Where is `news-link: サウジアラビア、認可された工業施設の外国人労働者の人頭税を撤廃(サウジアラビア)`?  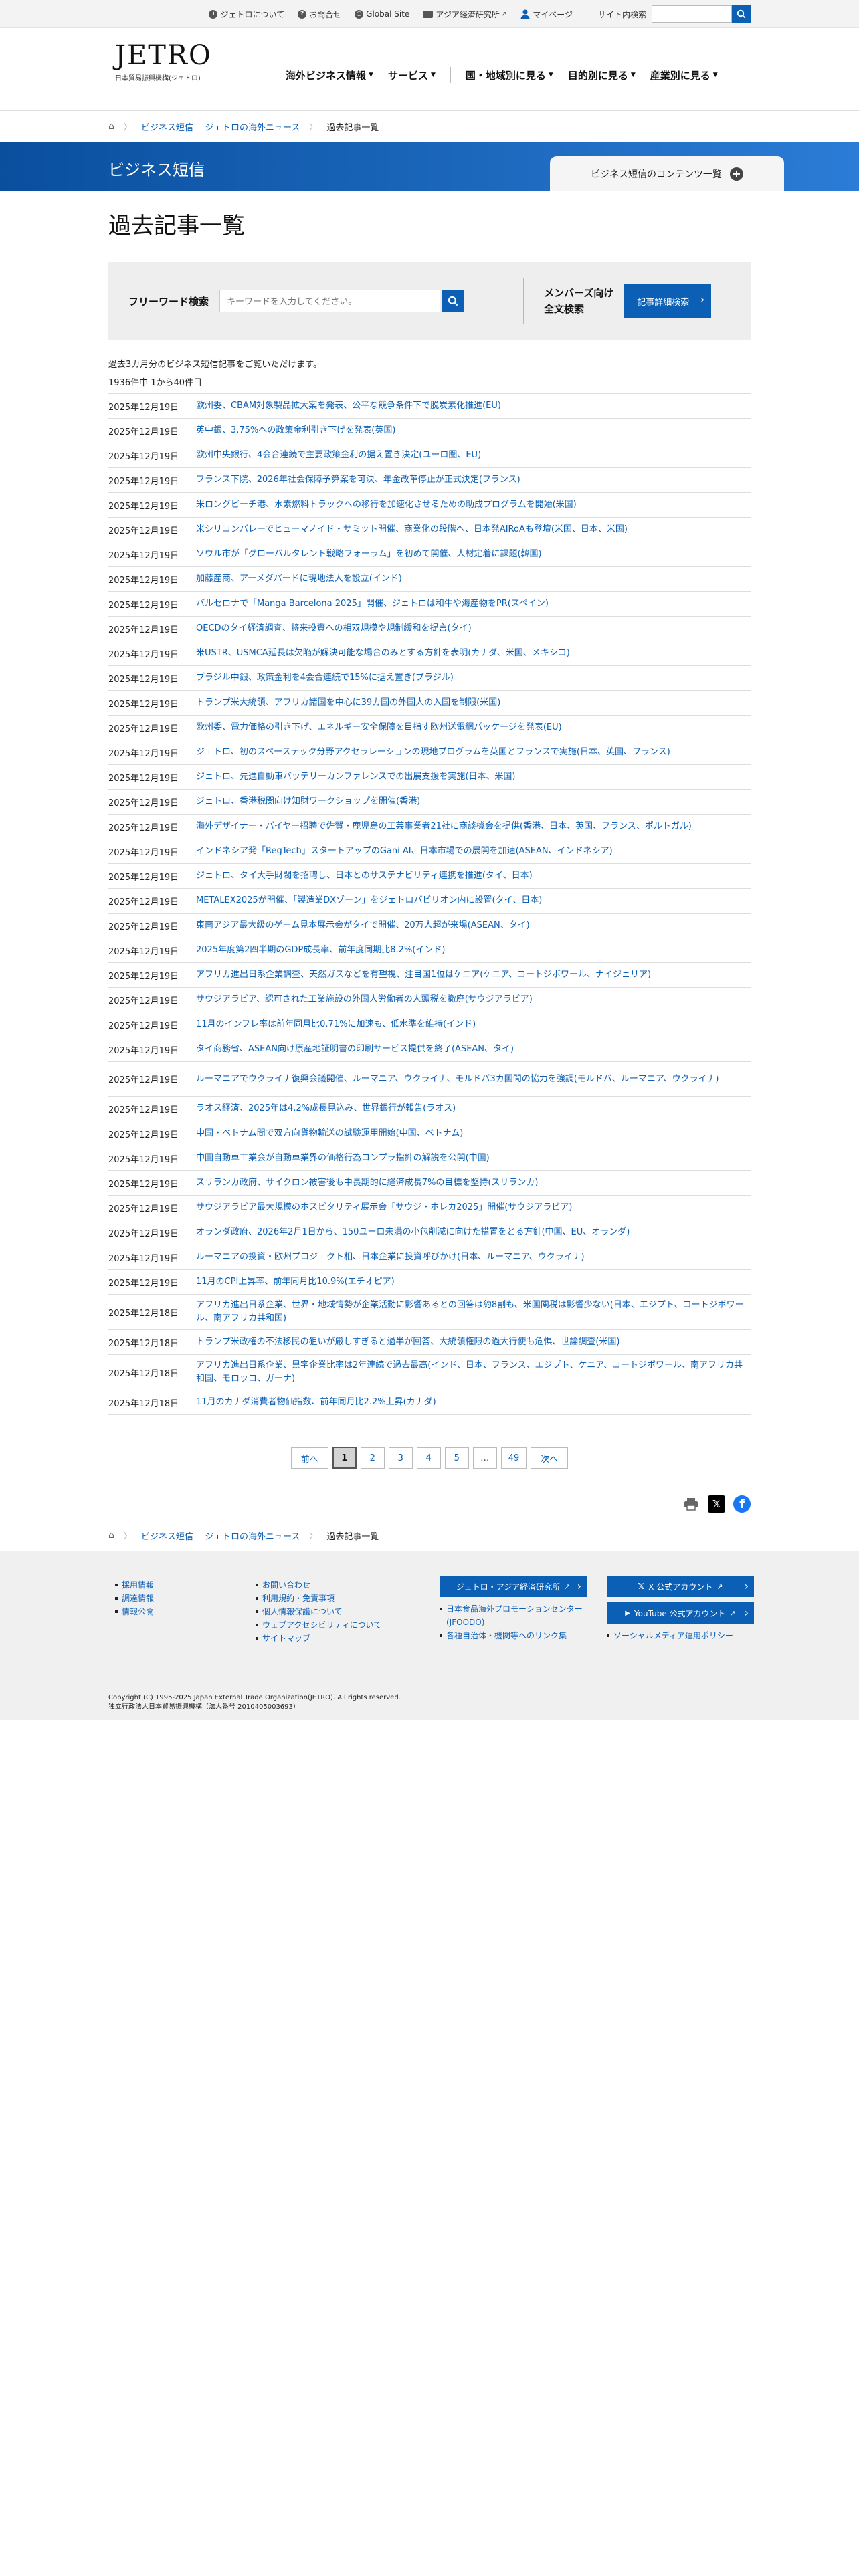
news-link: サウジアラビア、認可された工業施設の外国人労働者の人頭税を撤廃(サウジアラビア) is located at coordinates (364, 999).